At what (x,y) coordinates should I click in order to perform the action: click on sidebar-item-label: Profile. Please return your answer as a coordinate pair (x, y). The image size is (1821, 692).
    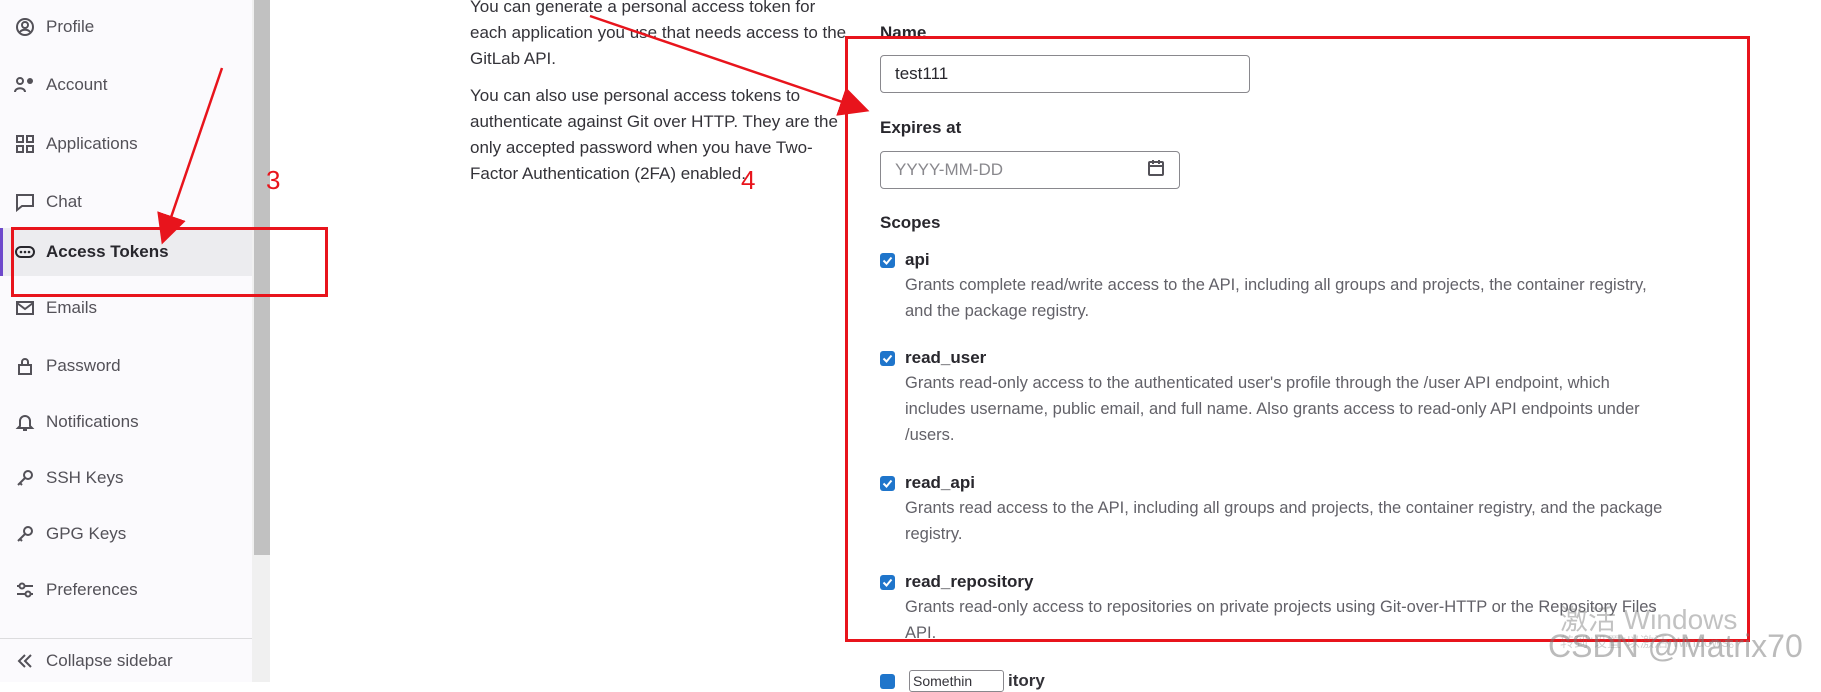
    Looking at the image, I should click on (70, 26).